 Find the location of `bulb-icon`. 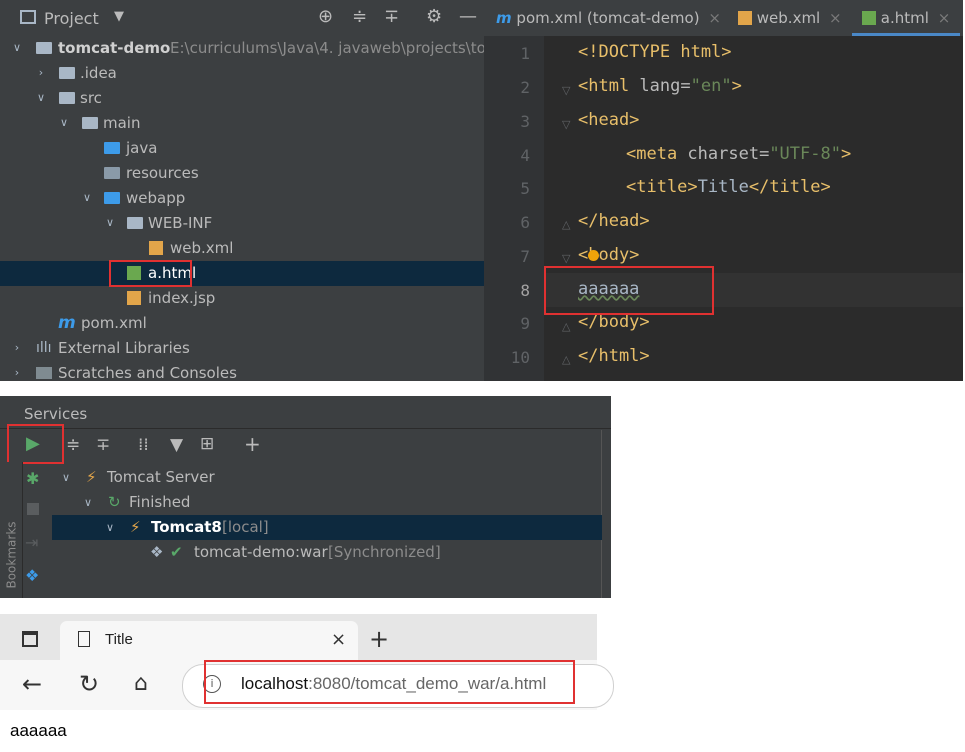

bulb-icon is located at coordinates (593, 255).